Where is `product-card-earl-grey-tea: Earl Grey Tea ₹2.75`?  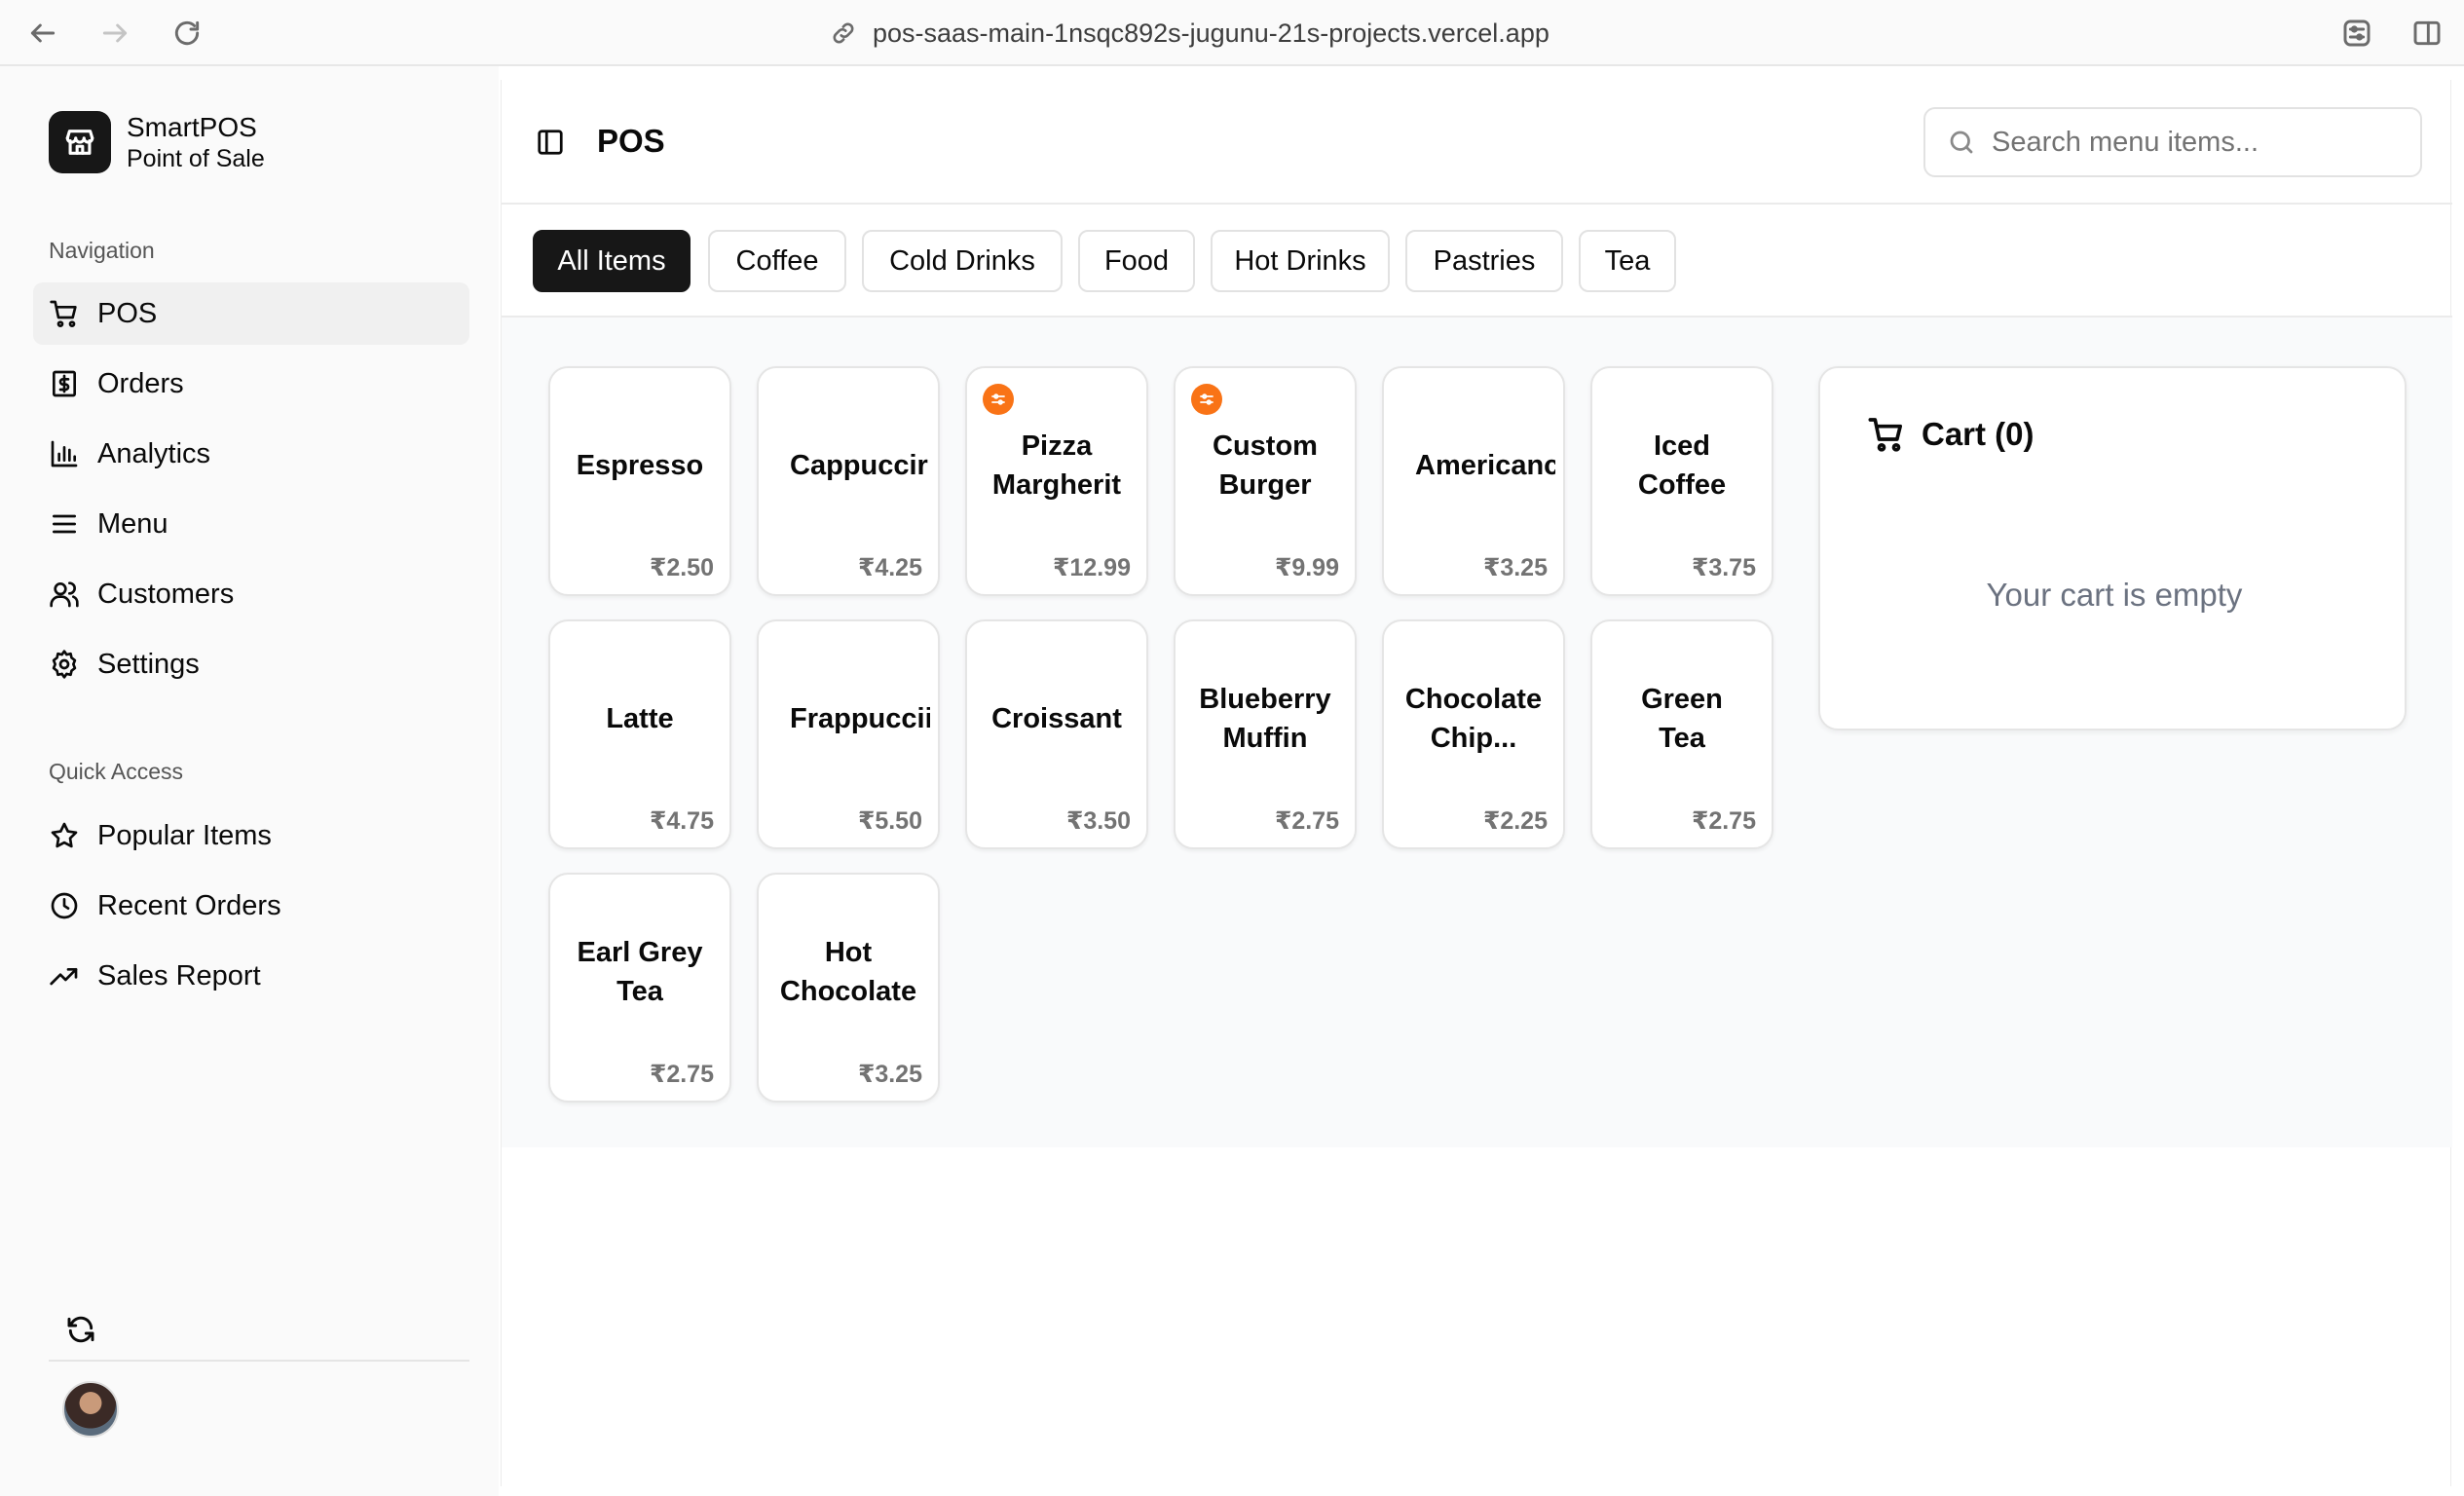
product-card-earl-grey-tea: Earl Grey Tea ₹2.75 is located at coordinates (639, 988).